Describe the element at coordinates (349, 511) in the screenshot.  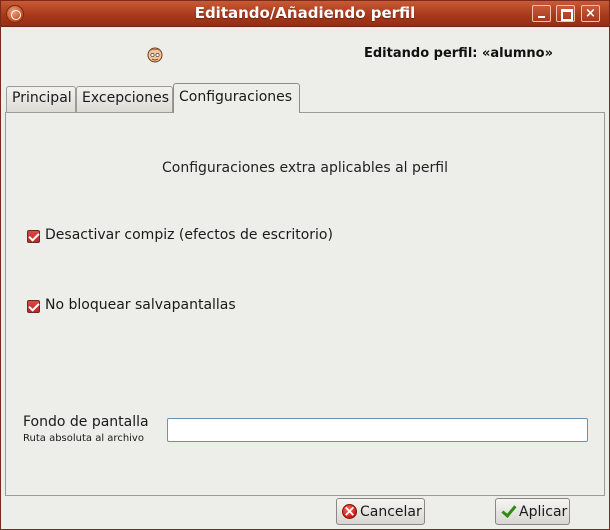
I see `cancel-icon` at that location.